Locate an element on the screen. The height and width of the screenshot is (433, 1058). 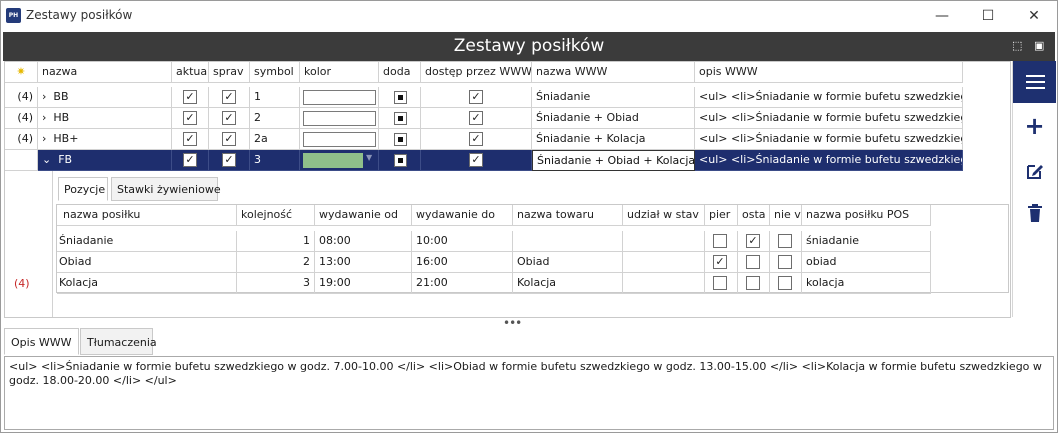
meal-row: Obiad 2 13:00 16:00 Obiad ✓ obiad is located at coordinates (494, 262).